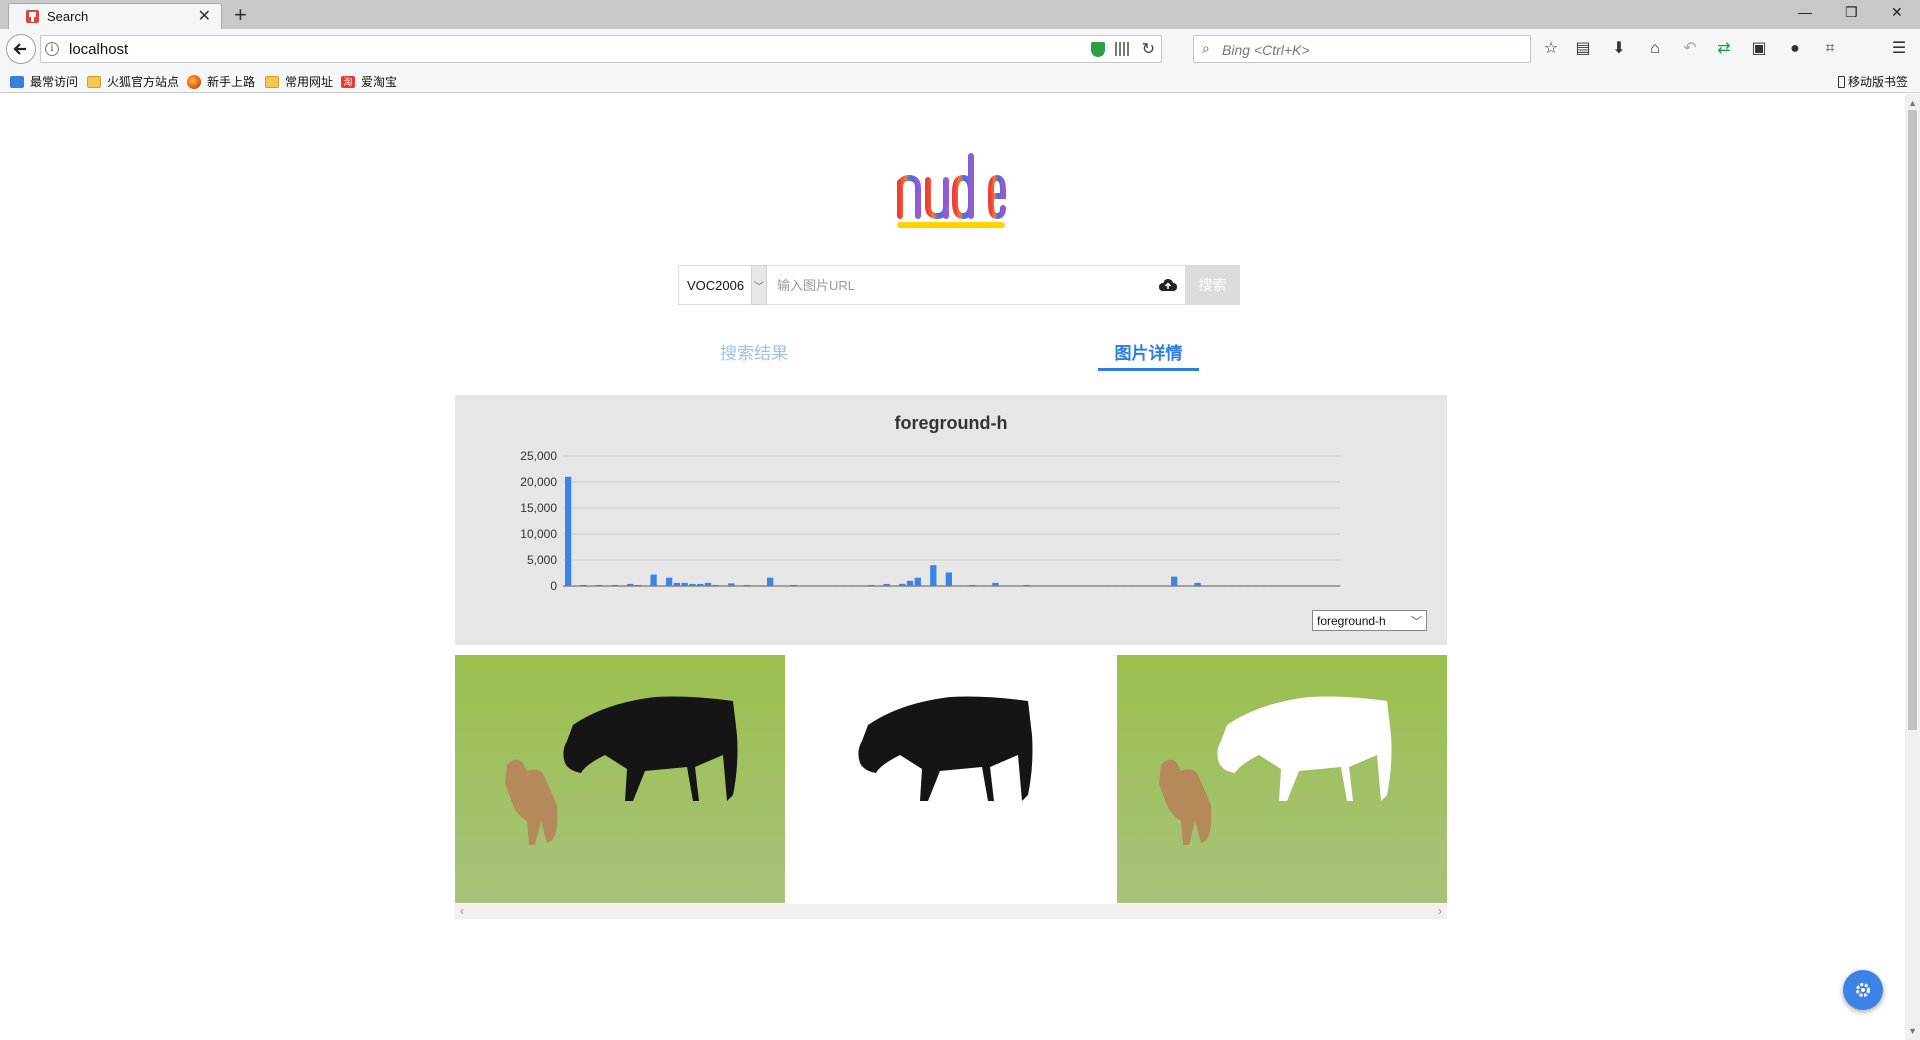 The width and height of the screenshot is (1920, 1040). Describe the element at coordinates (44, 81) in the screenshot. I see `bookmark-item: 最常访问` at that location.